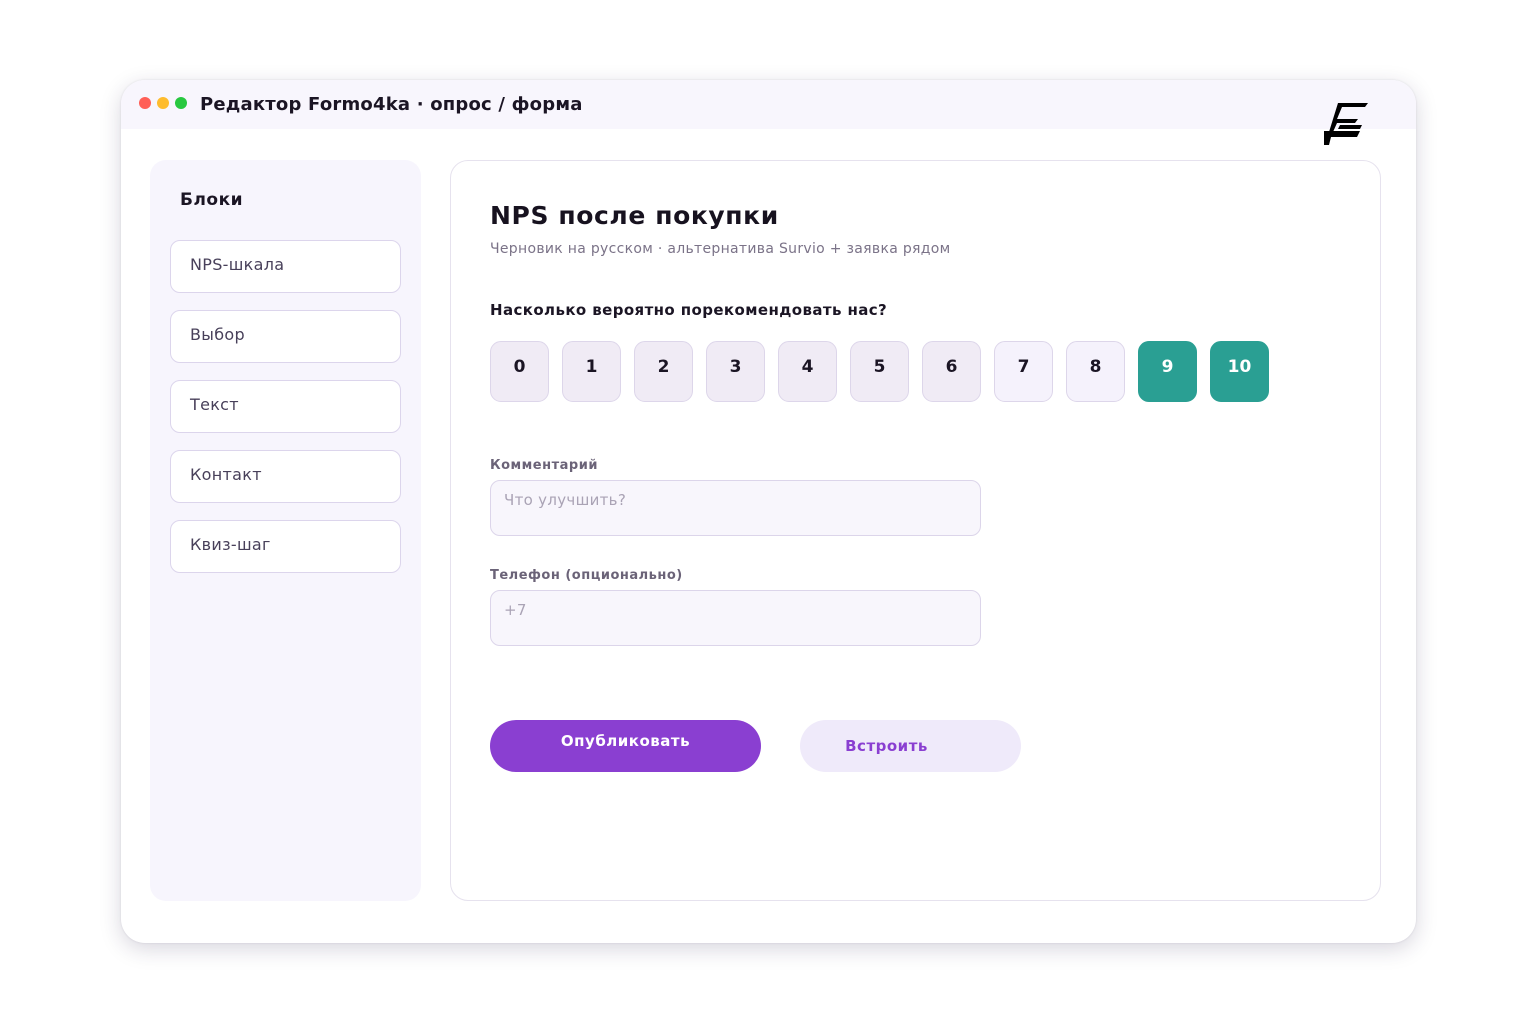 Image resolution: width=1536 pixels, height=1024 pixels. Describe the element at coordinates (951, 371) in the screenshot. I see `nps-option-6: 6` at that location.